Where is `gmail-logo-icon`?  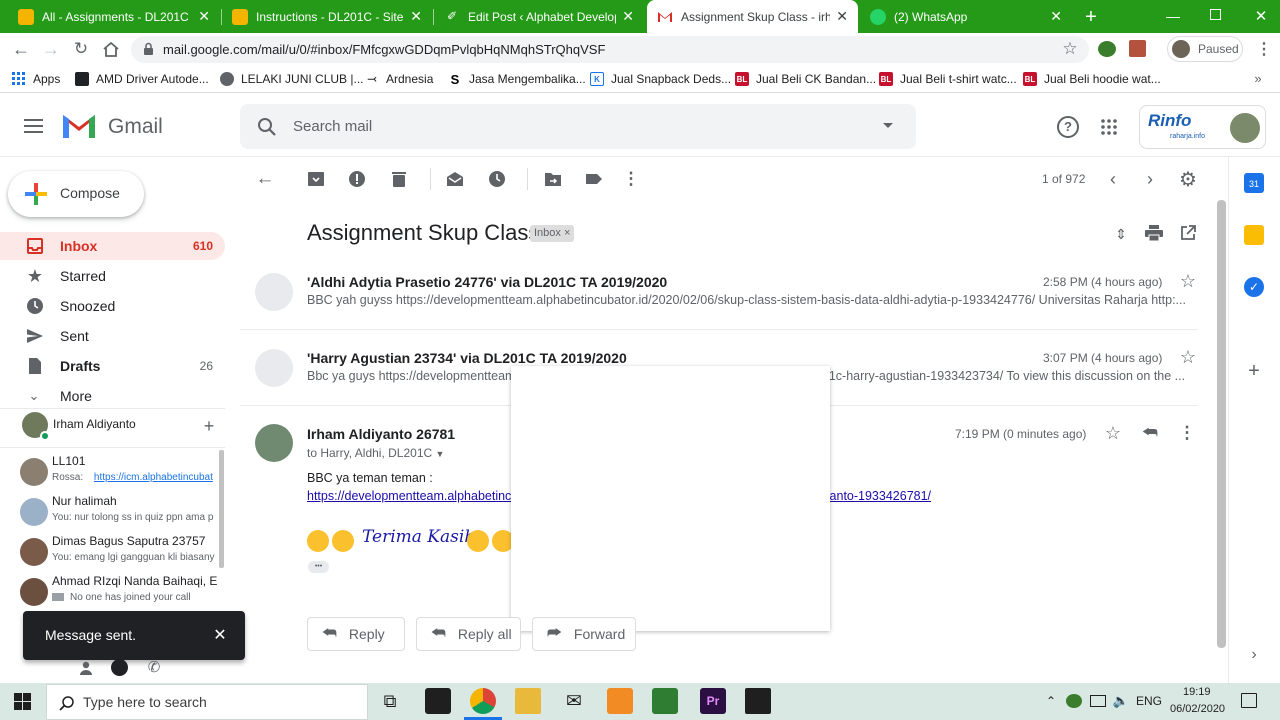 gmail-logo-icon is located at coordinates (79, 126).